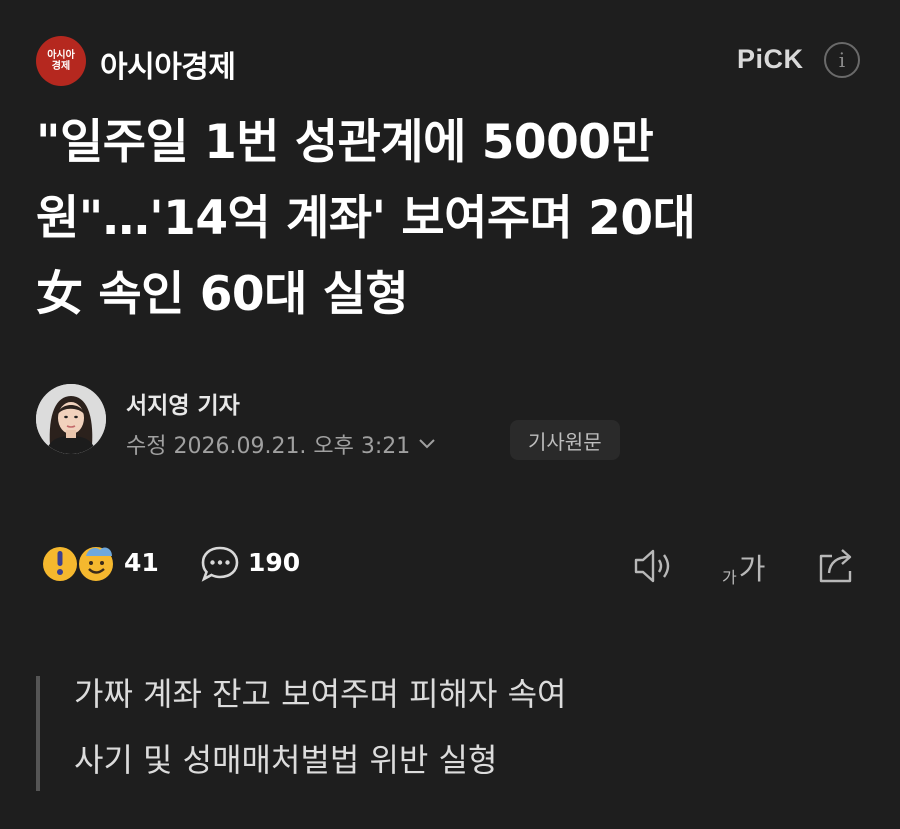 This screenshot has width=900, height=829. I want to click on reaction-count: 41, so click(141, 562).